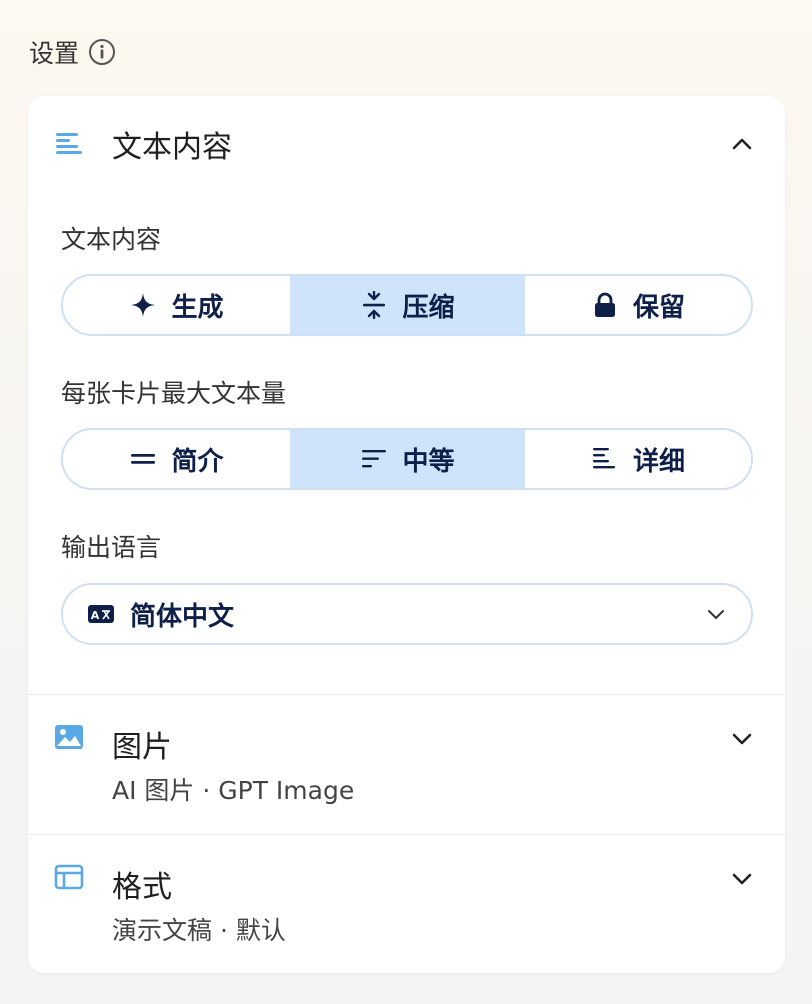  Describe the element at coordinates (101, 614) in the screenshot. I see `translate-icon: A` at that location.